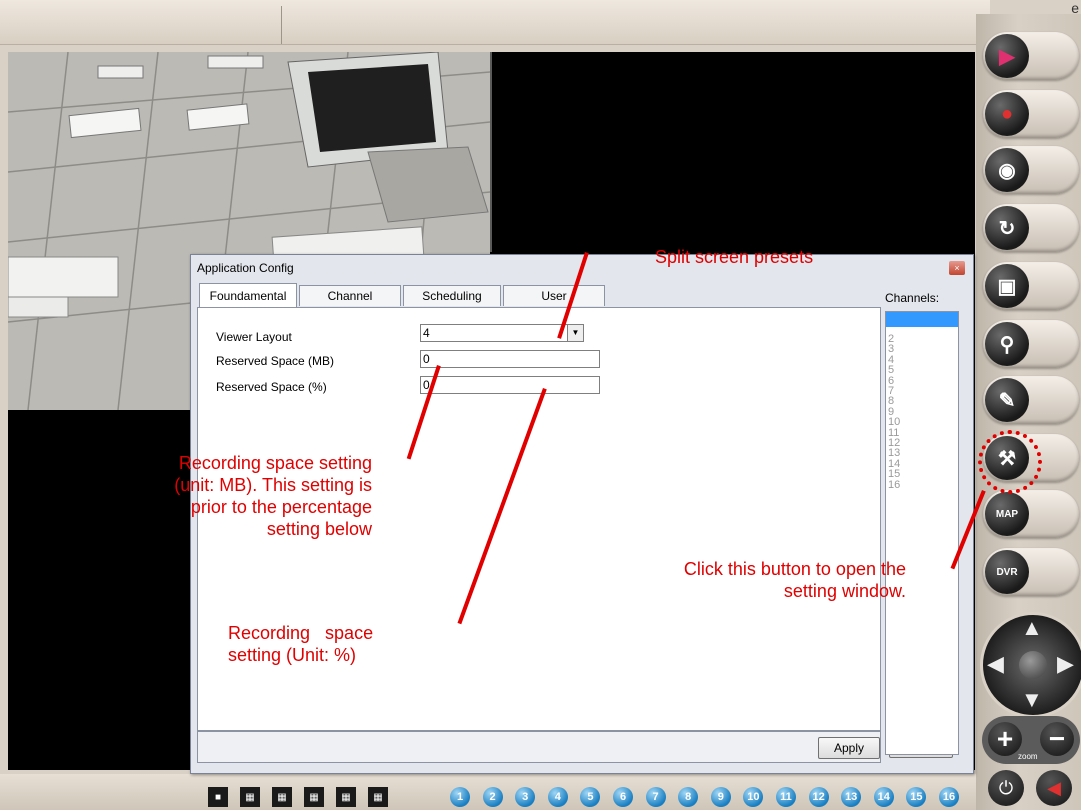  What do you see at coordinates (575, 333) in the screenshot?
I see `chevron-down-icon: ▼` at bounding box center [575, 333].